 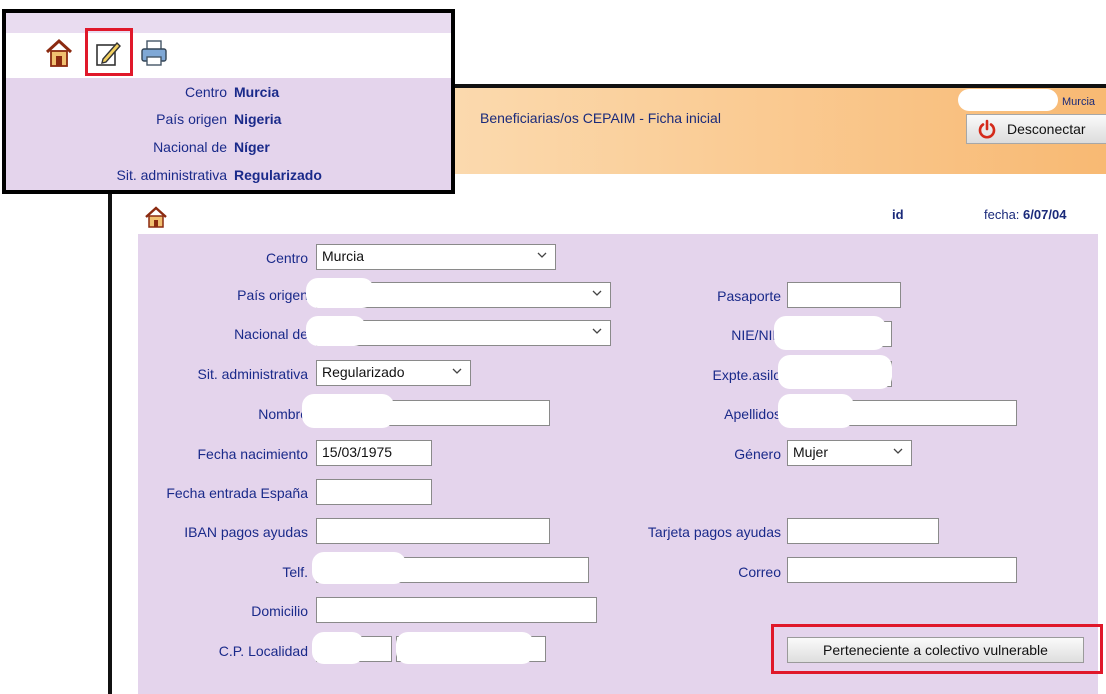 What do you see at coordinates (258, 119) in the screenshot?
I see `zoom-pais-origen-value: Nigeria` at bounding box center [258, 119].